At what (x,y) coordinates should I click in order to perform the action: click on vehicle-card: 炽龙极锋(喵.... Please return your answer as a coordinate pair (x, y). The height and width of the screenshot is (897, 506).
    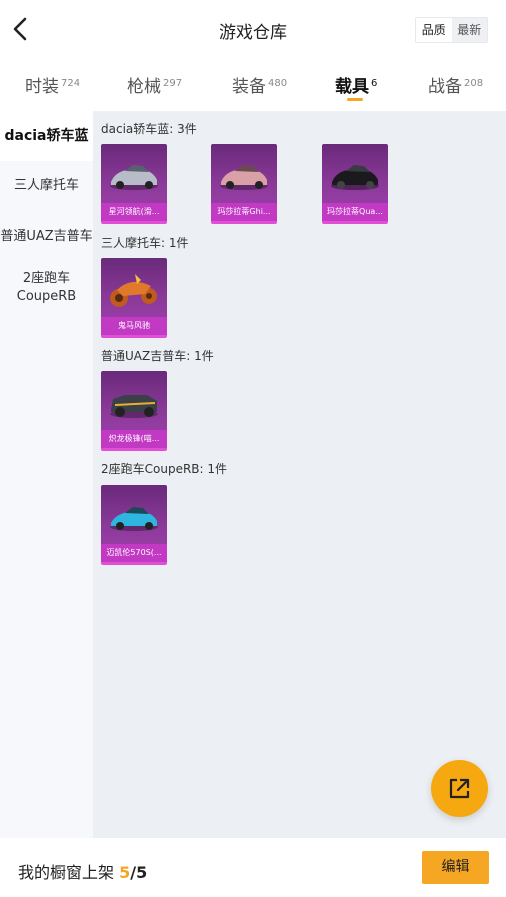
    Looking at the image, I should click on (134, 411).